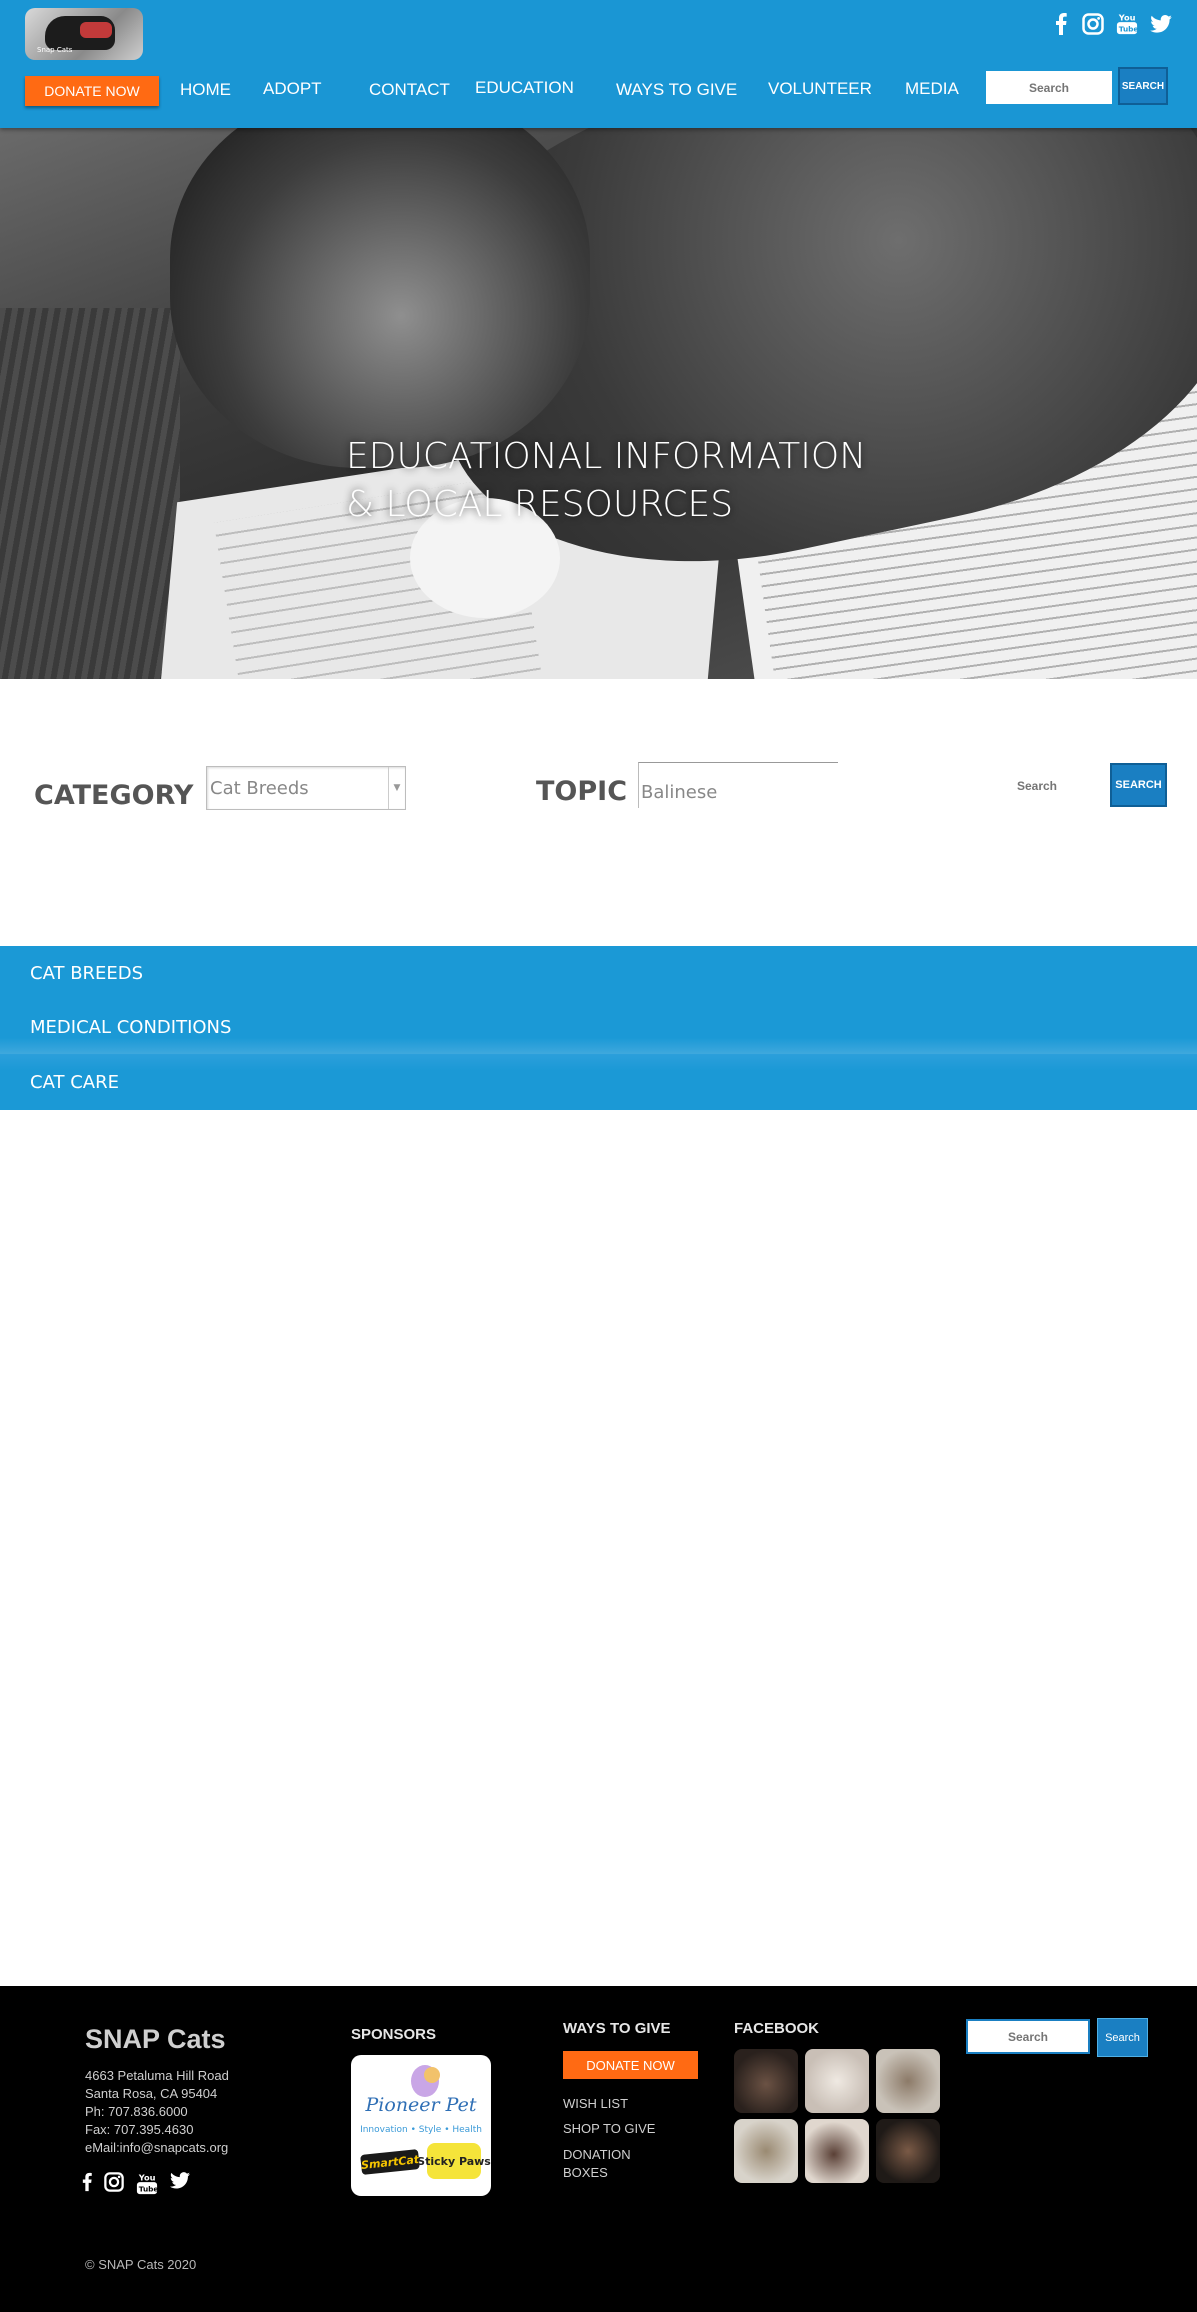  I want to click on sticky-paws-logo-text: Sticky Paws, so click(454, 2161).